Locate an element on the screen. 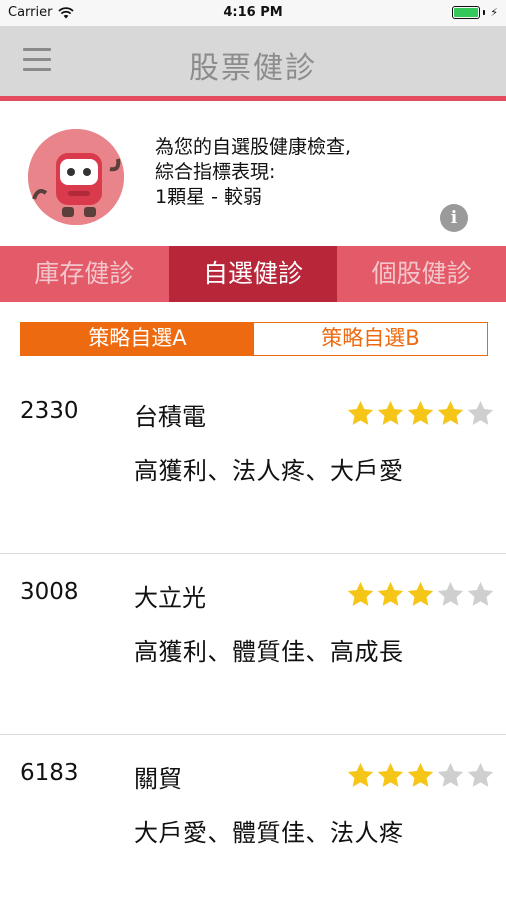  tab-bar: 庫存健診 自選健診 個股健診 is located at coordinates (253, 274).